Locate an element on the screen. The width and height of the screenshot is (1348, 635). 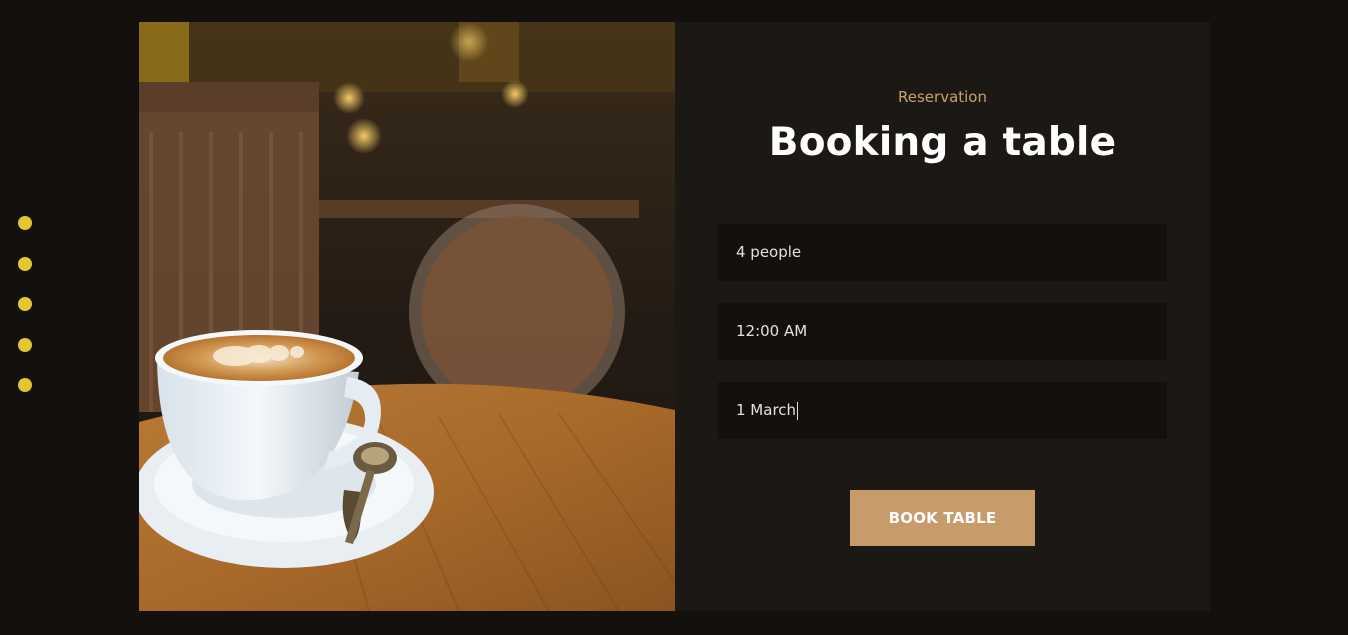
people-field-value: 4 people is located at coordinates (769, 252).